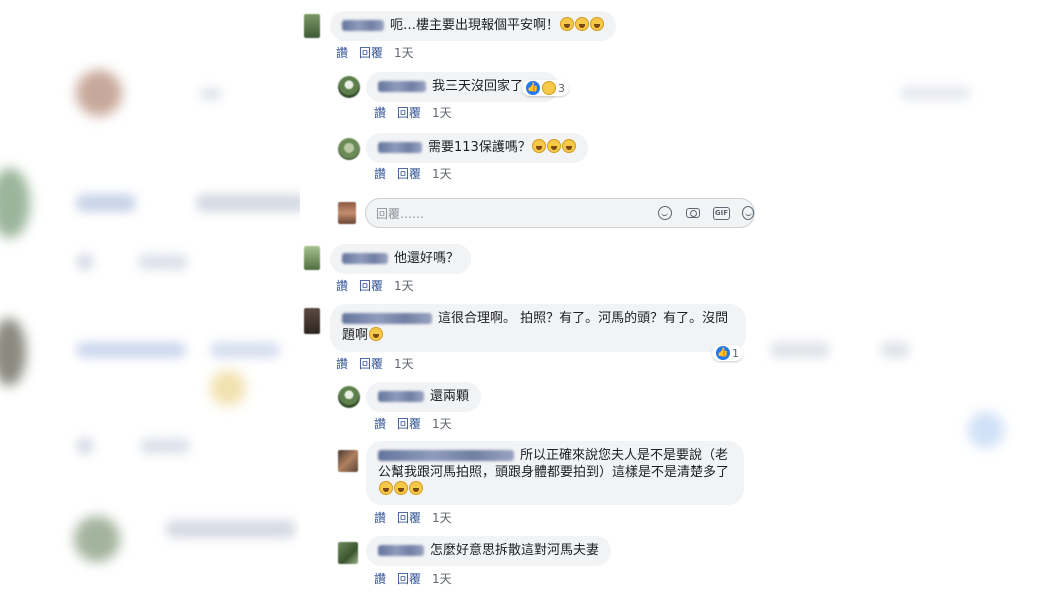  I want to click on comment-text: 還兩顆, so click(450, 396).